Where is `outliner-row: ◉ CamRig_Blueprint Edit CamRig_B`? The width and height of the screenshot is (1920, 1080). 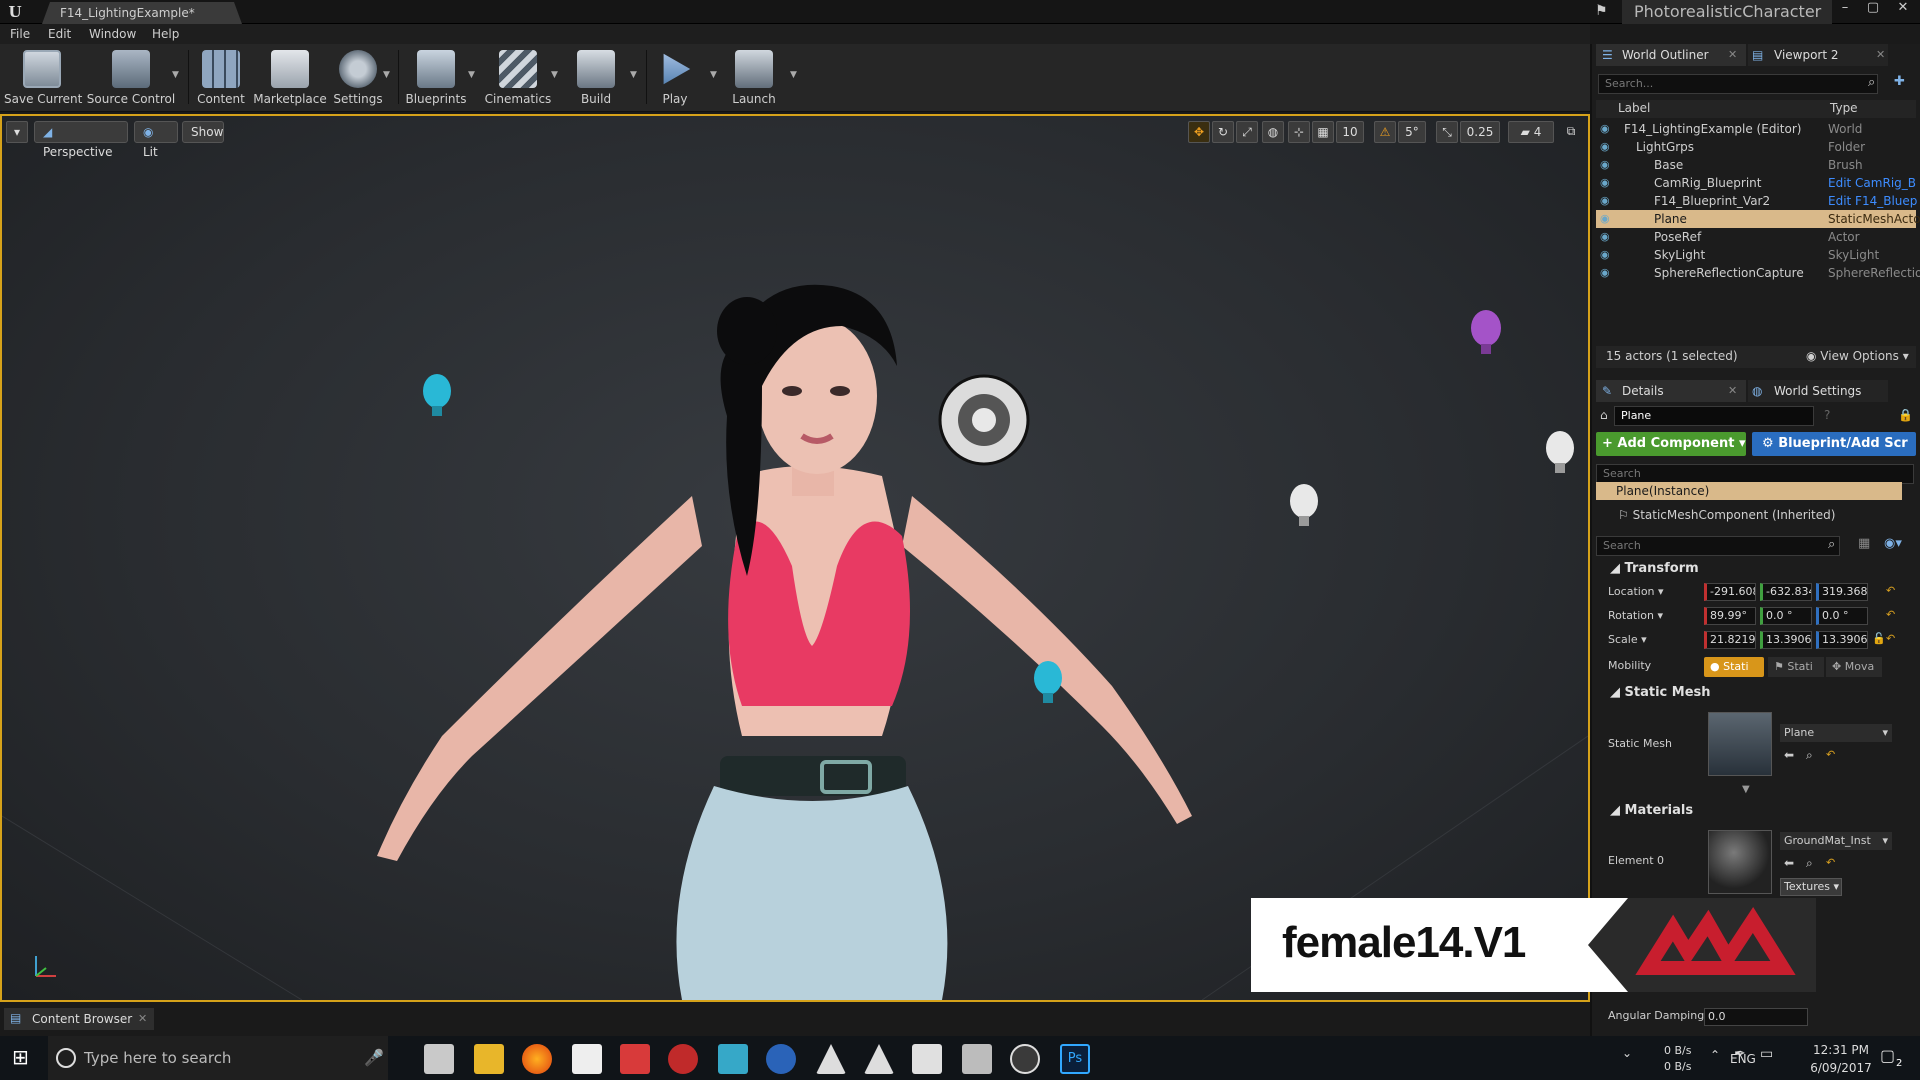
outliner-row: ◉ CamRig_Blueprint Edit CamRig_B is located at coordinates (1756, 183).